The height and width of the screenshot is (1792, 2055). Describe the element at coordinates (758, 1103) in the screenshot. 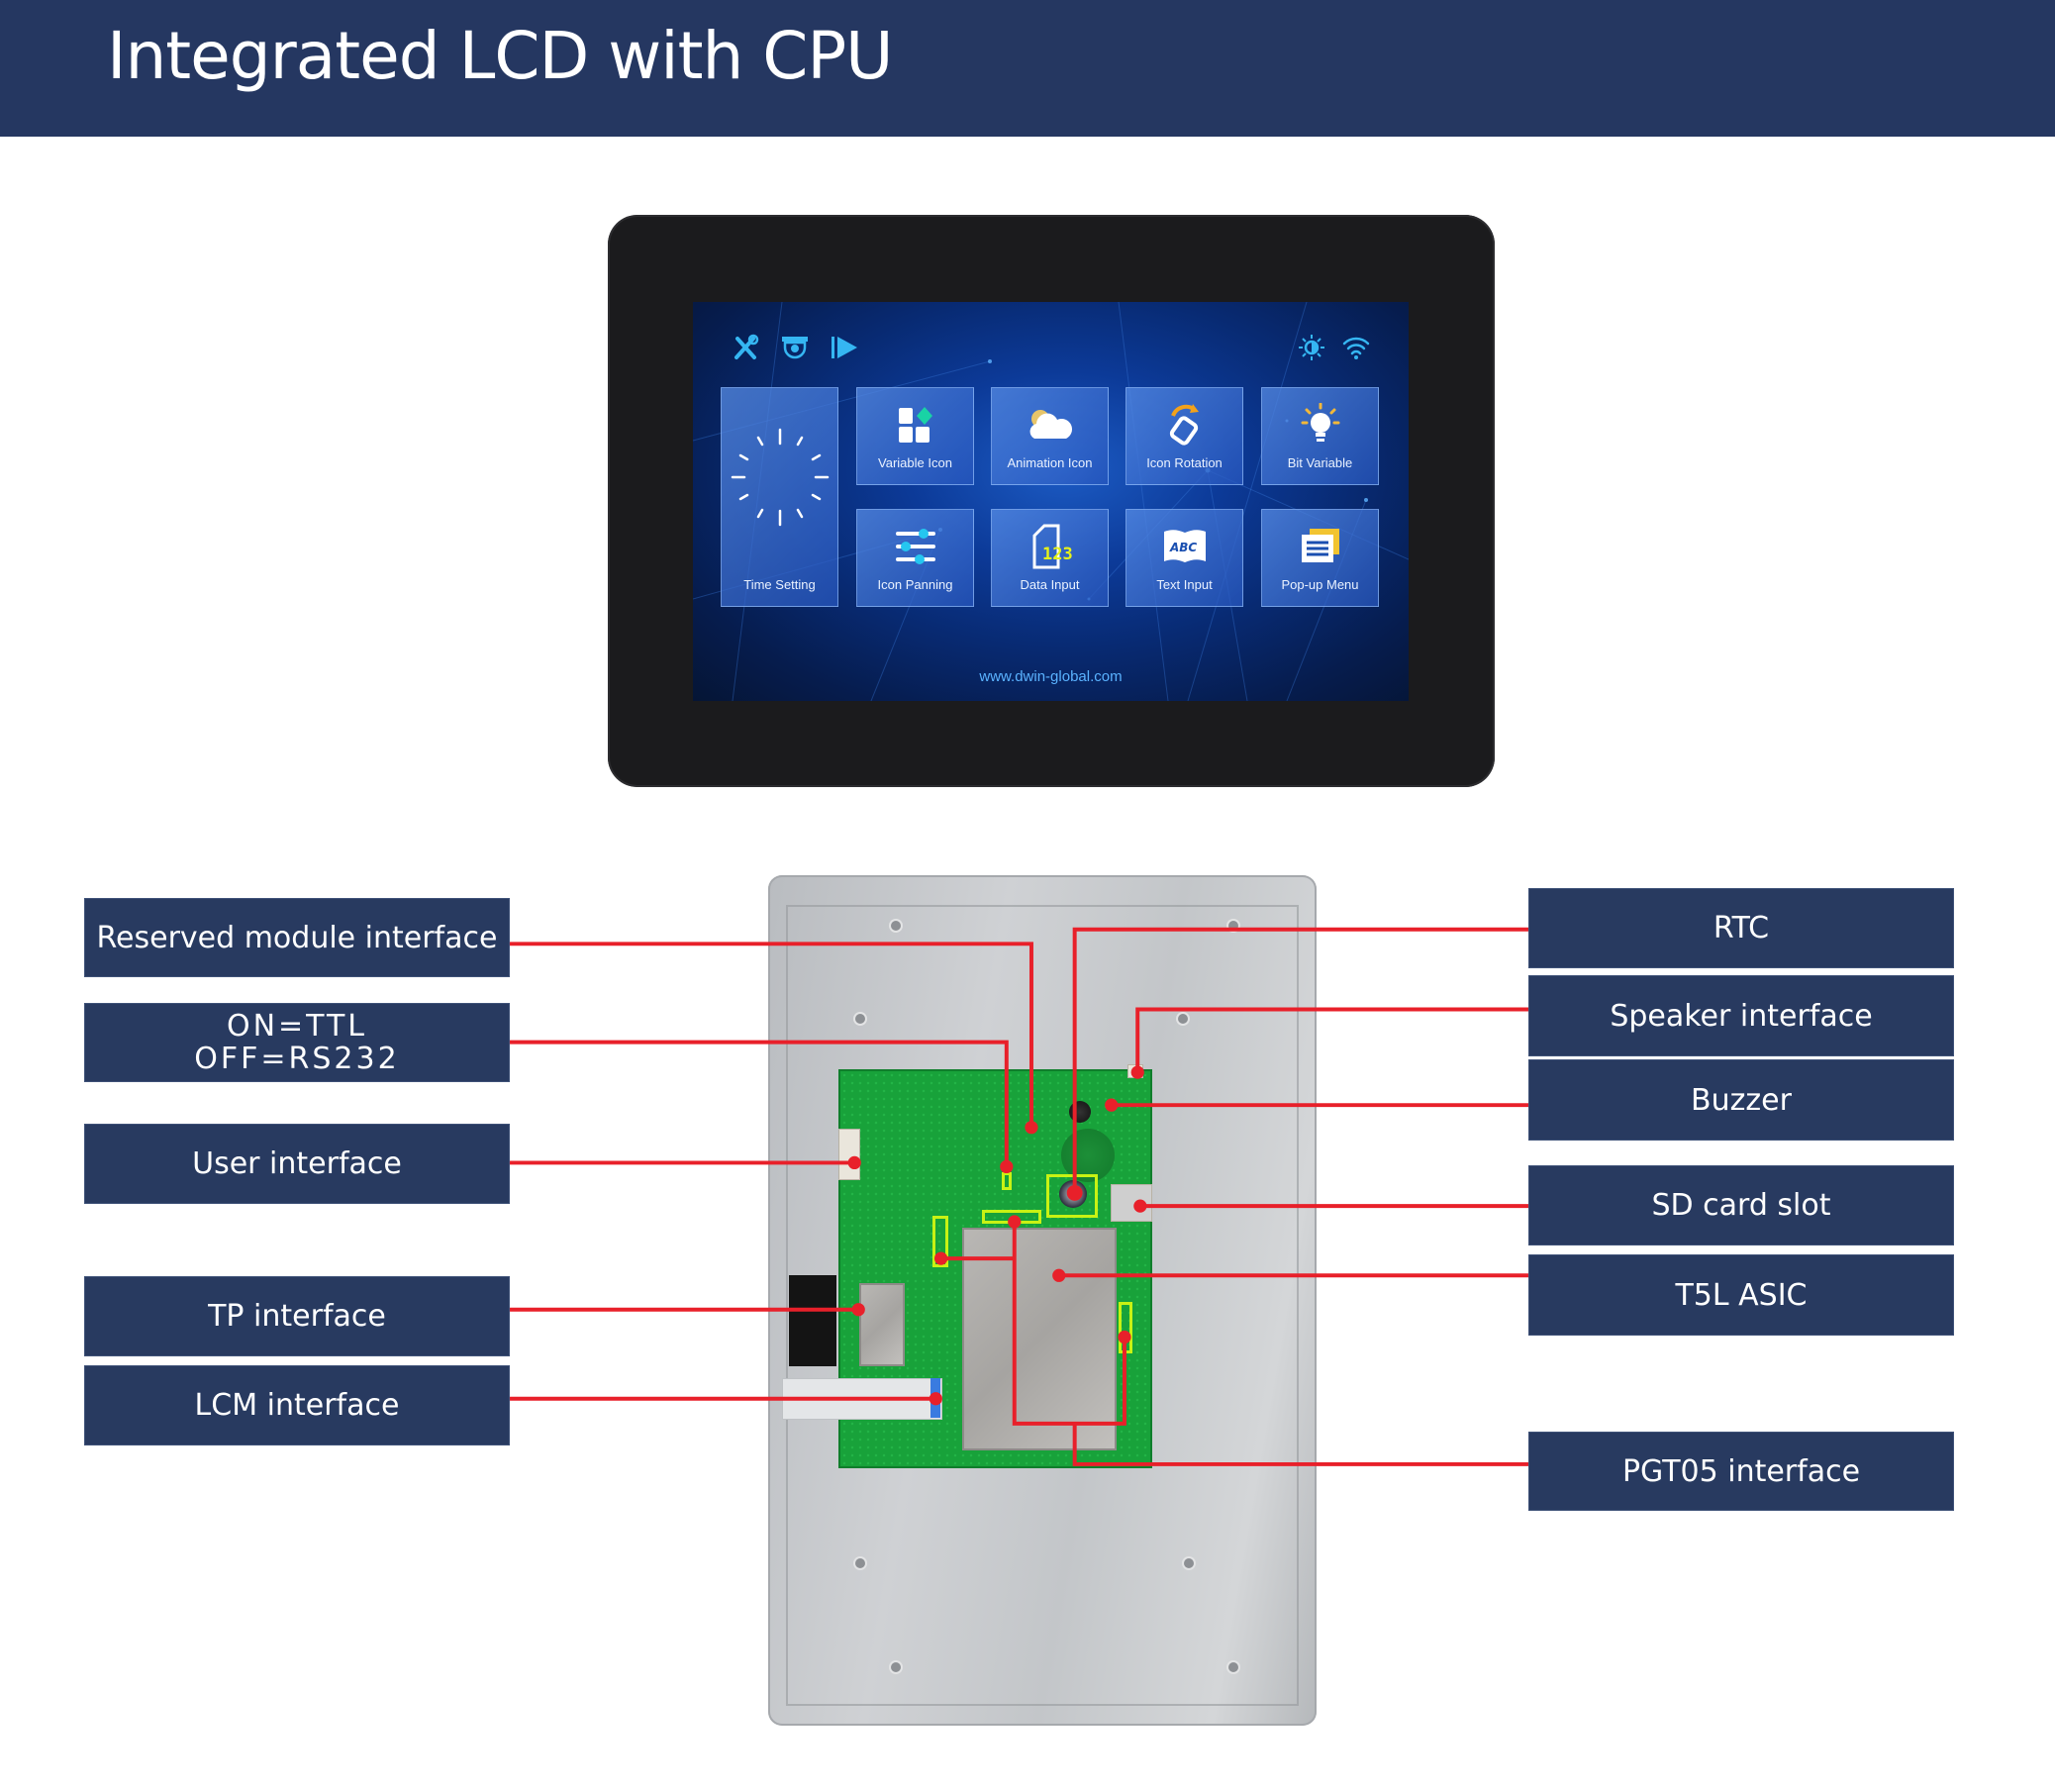

I see `line-ttl` at that location.